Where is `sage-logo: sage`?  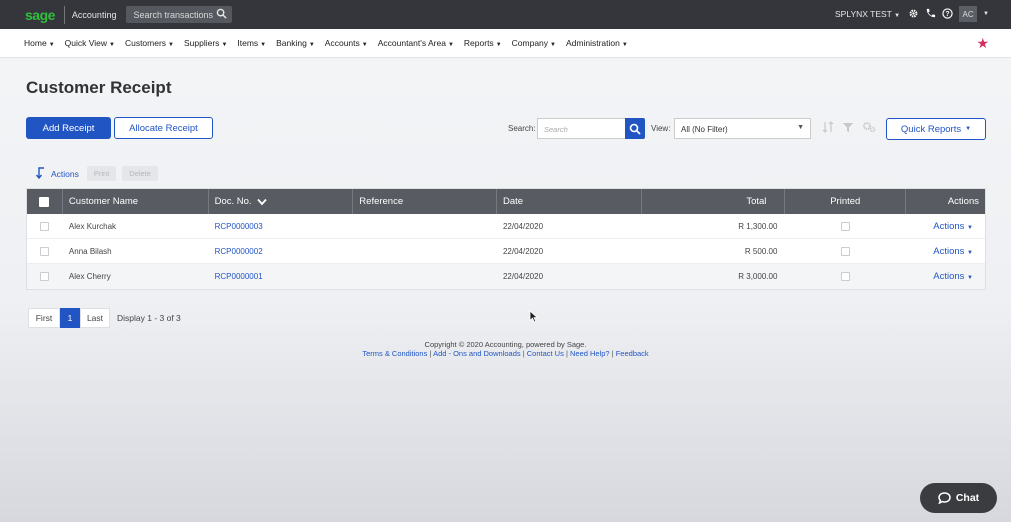
sage-logo: sage is located at coordinates (40, 15).